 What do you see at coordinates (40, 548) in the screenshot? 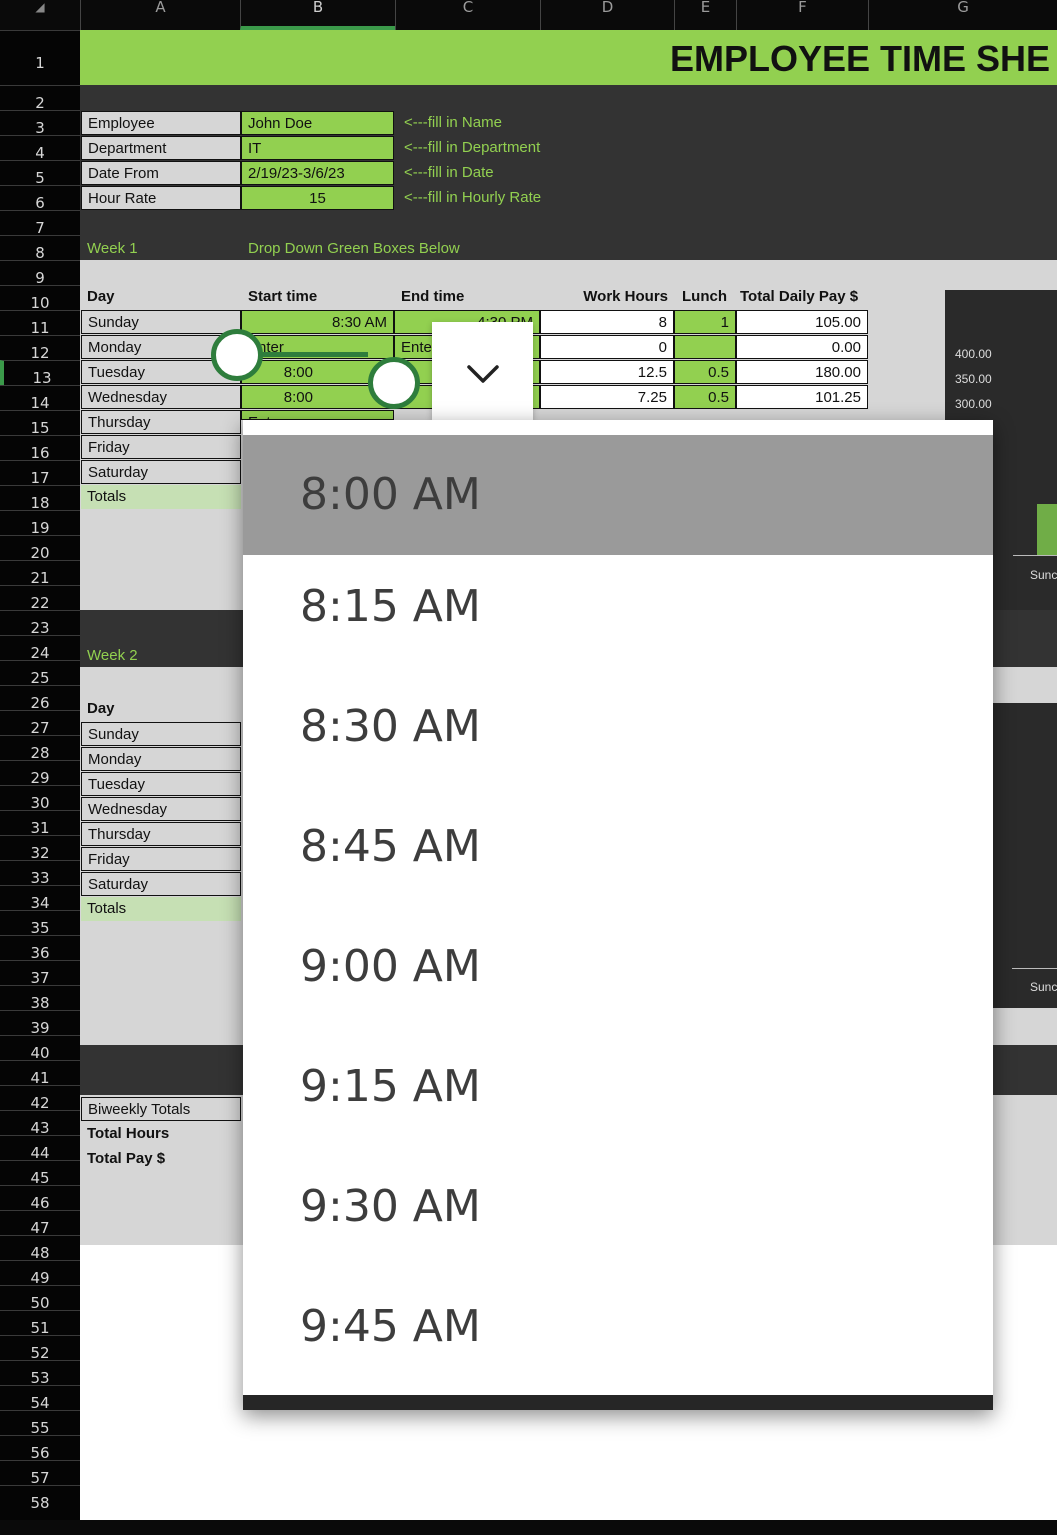
I see `row-header-20: 20` at bounding box center [40, 548].